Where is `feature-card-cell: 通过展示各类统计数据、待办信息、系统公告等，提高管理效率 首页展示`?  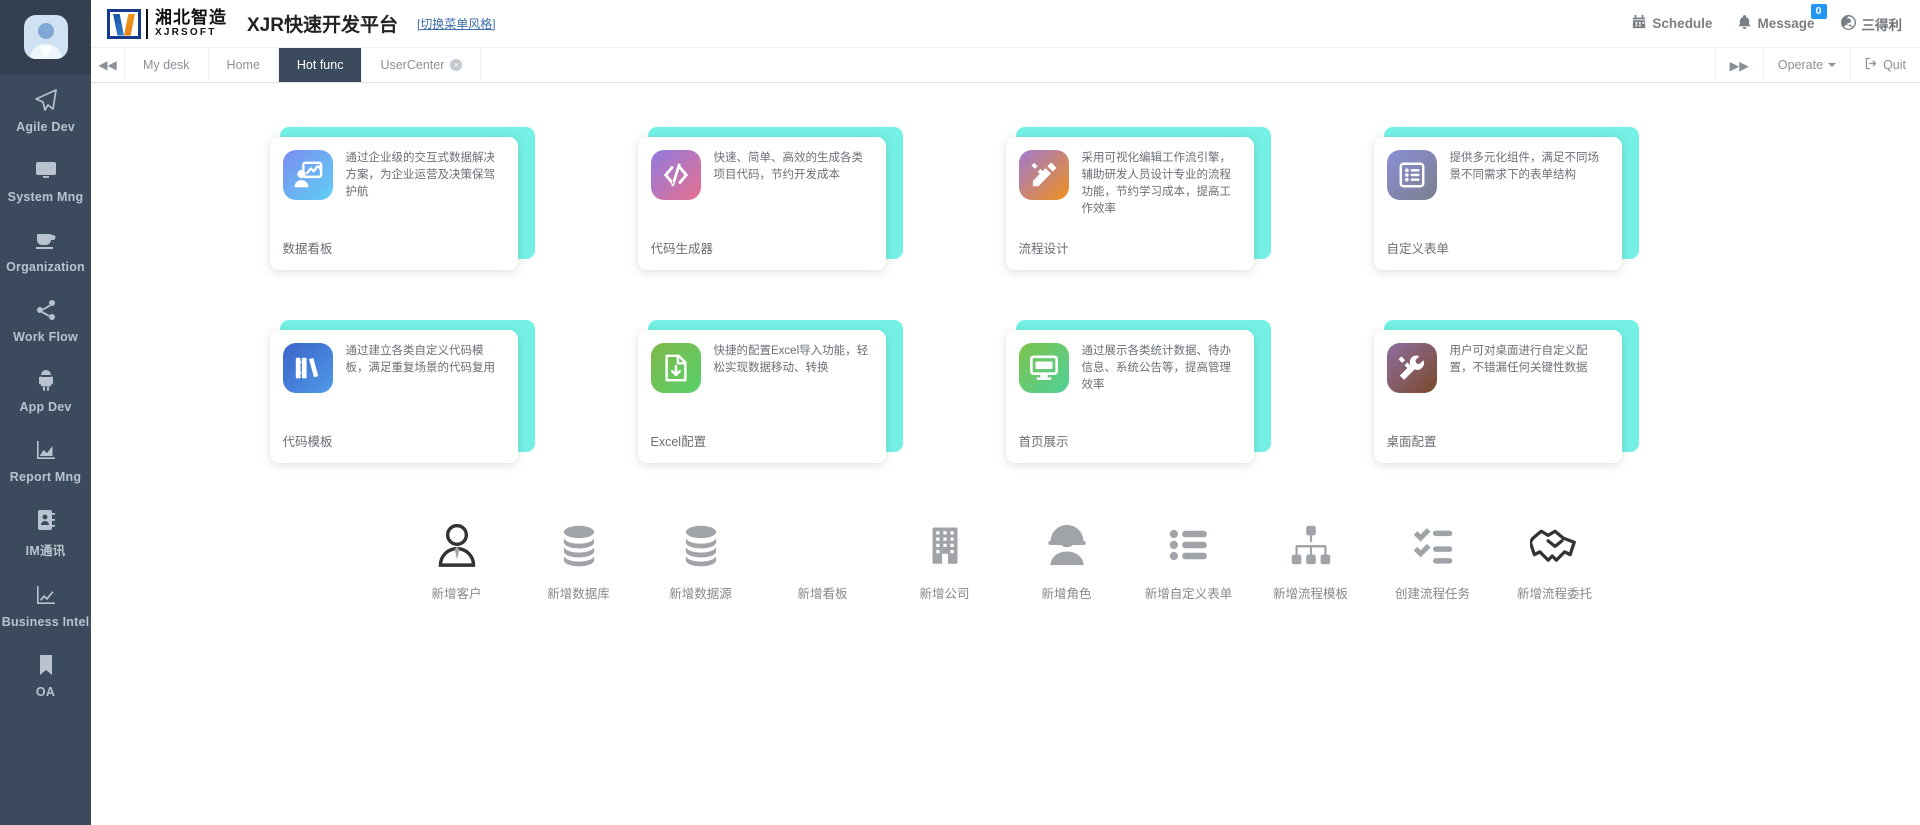
feature-card-cell: 通过展示各类统计数据、待办信息、系统公告等，提高管理效率 首页展示 is located at coordinates (1189, 391).